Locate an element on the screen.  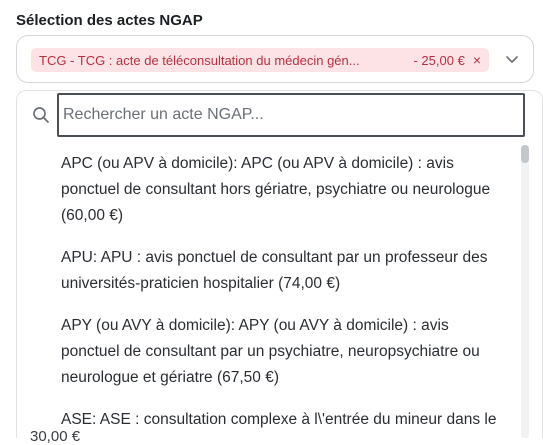
scrollbar is located at coordinates (525, 291).